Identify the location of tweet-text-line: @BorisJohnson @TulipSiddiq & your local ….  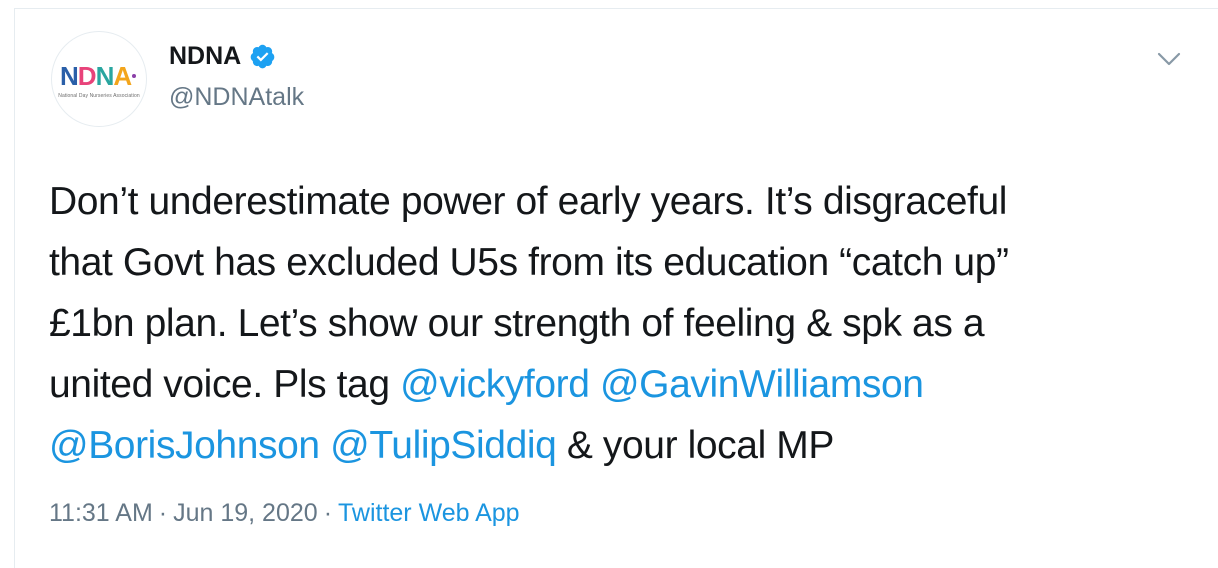
(629, 445).